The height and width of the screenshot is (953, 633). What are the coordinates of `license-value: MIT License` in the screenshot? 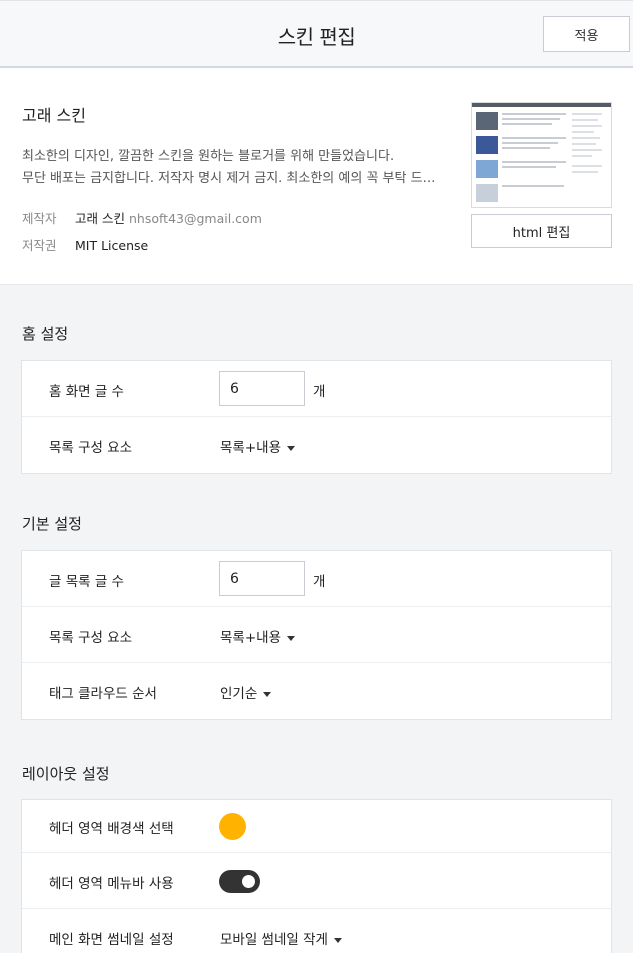 It's located at (112, 245).